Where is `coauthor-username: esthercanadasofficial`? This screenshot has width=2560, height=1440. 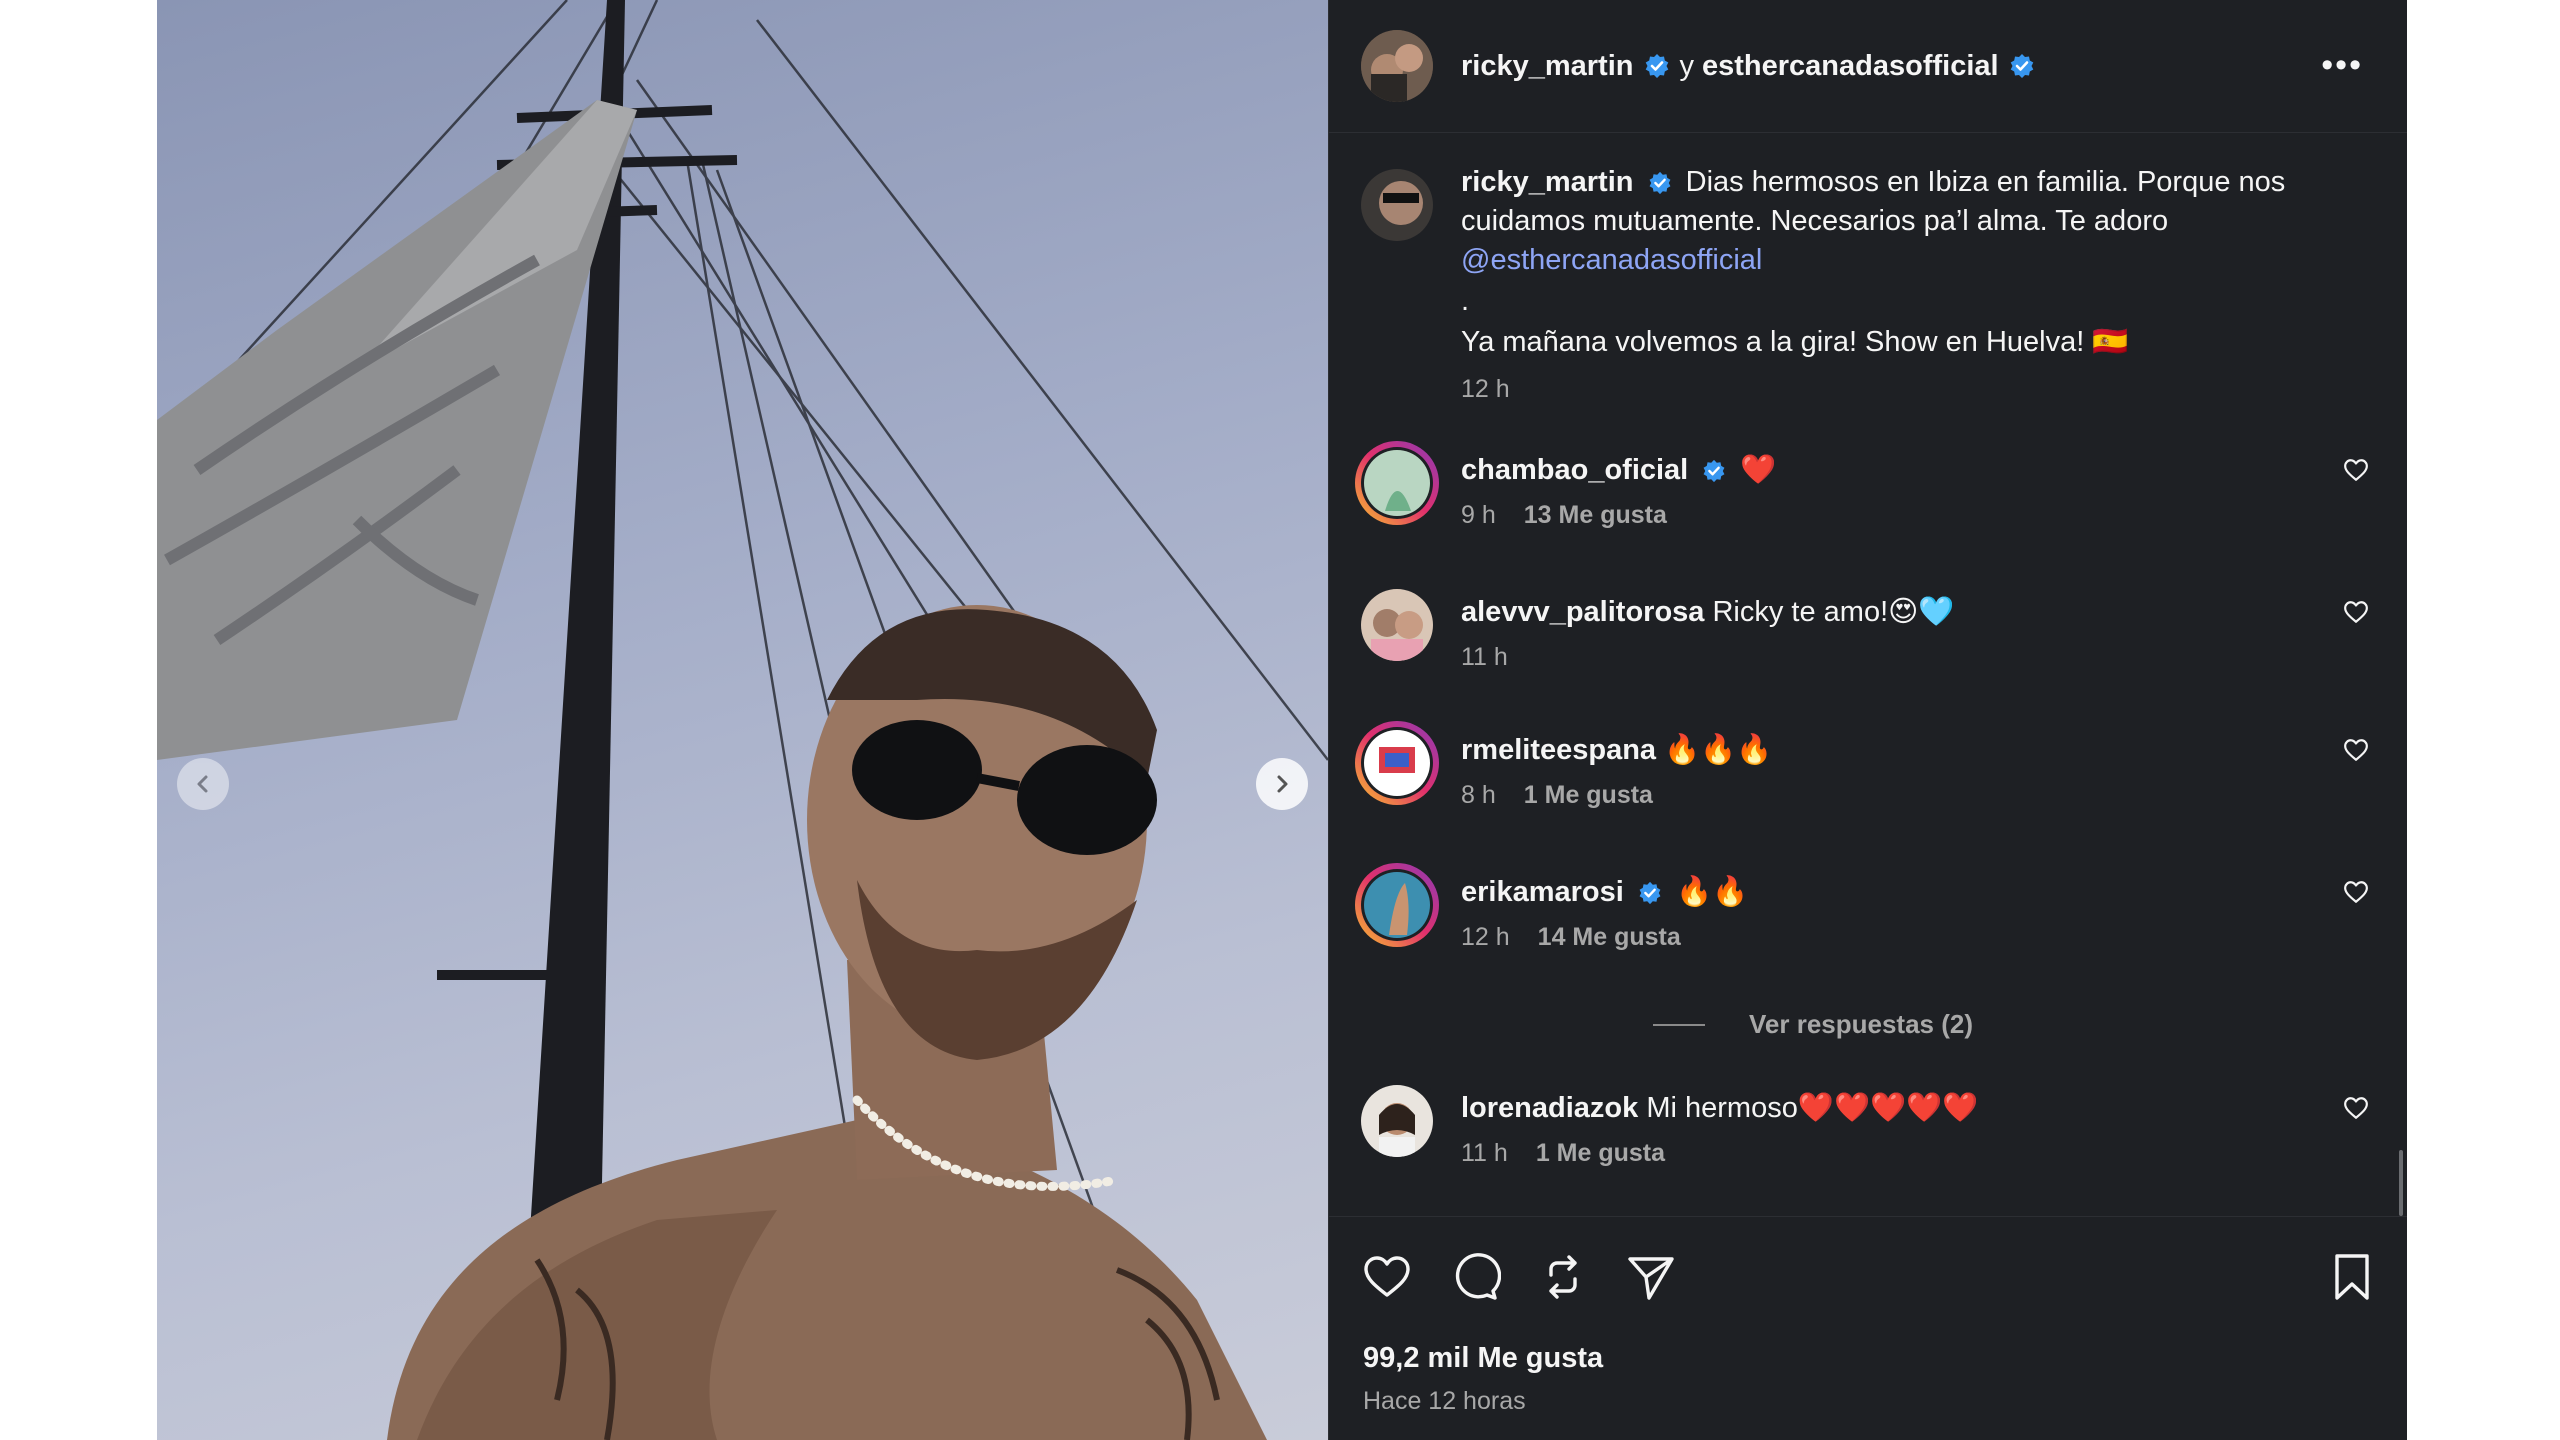 coauthor-username: esthercanadasofficial is located at coordinates (1850, 66).